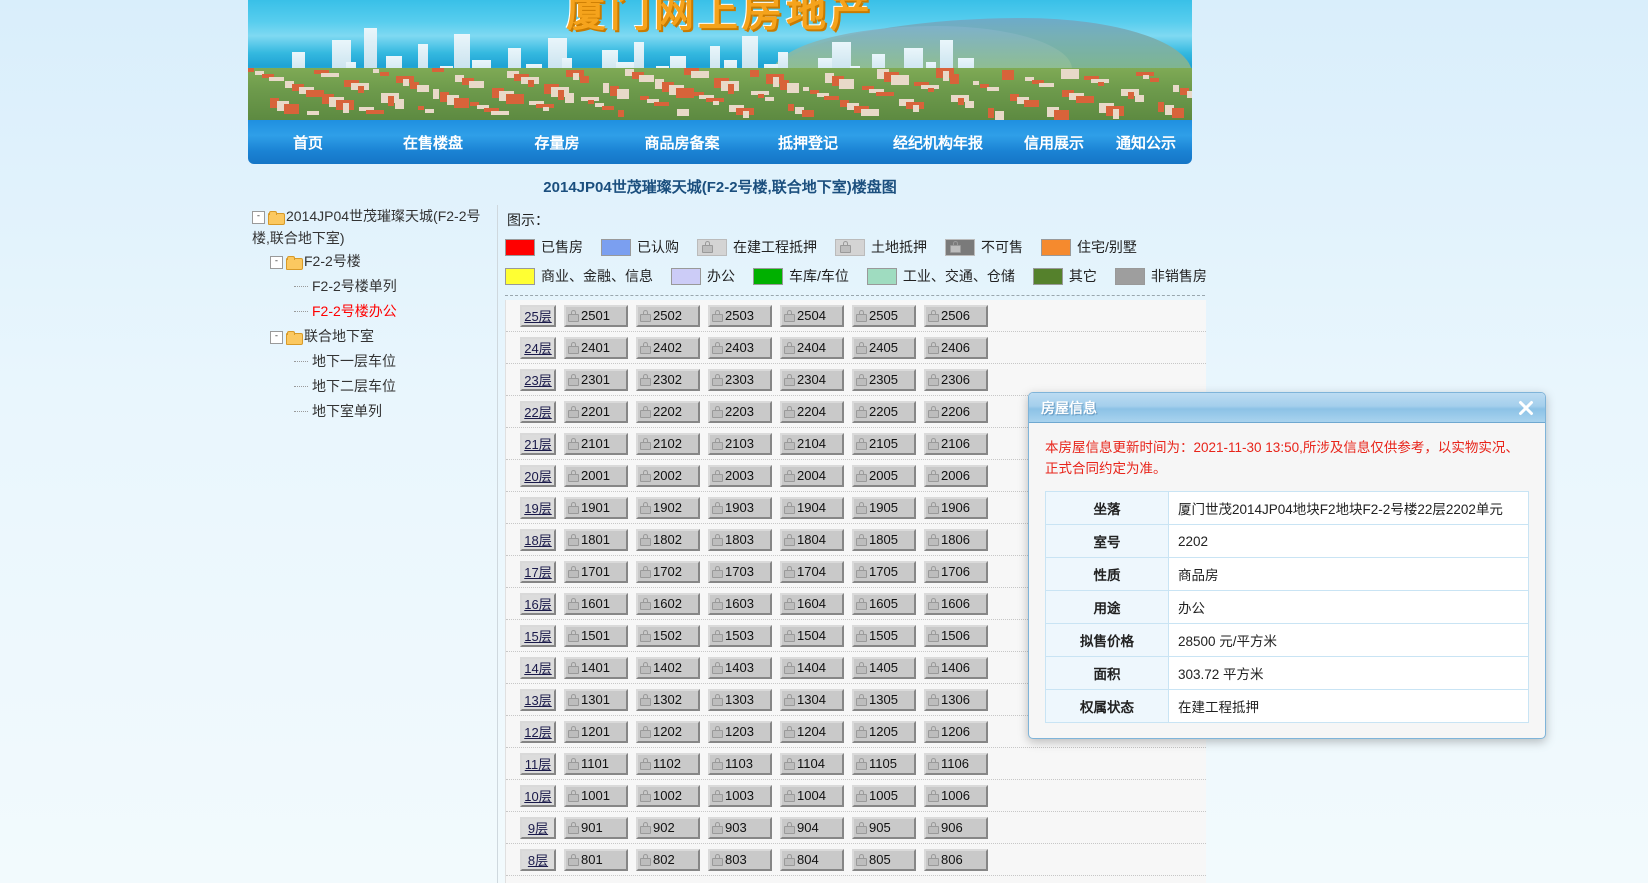 This screenshot has width=1648, height=883. What do you see at coordinates (812, 603) in the screenshot?
I see `unit-cell: 1604` at bounding box center [812, 603].